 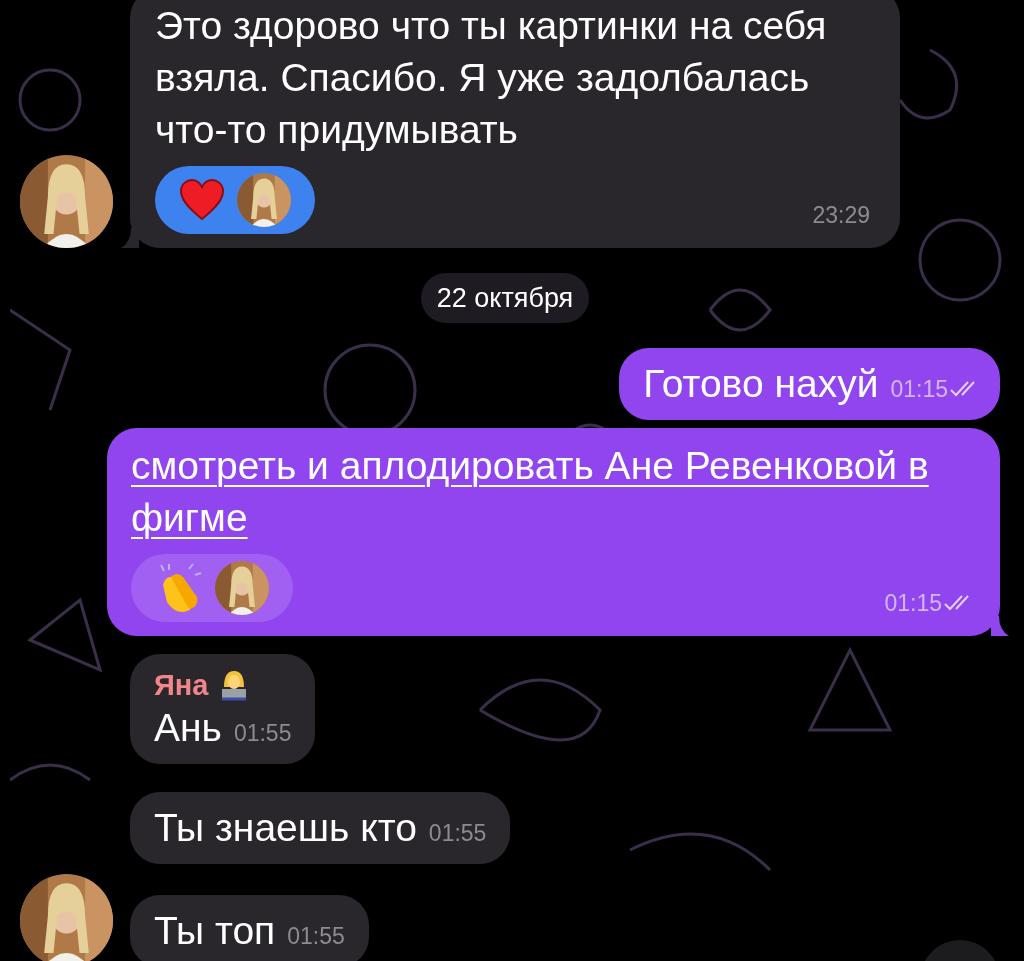 What do you see at coordinates (181, 685) in the screenshot?
I see `sender-name: Яна` at bounding box center [181, 685].